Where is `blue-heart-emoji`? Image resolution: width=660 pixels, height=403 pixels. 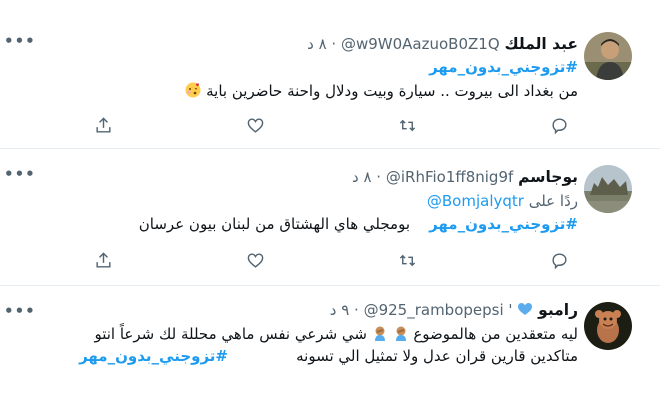
blue-heart-emoji is located at coordinates (525, 309).